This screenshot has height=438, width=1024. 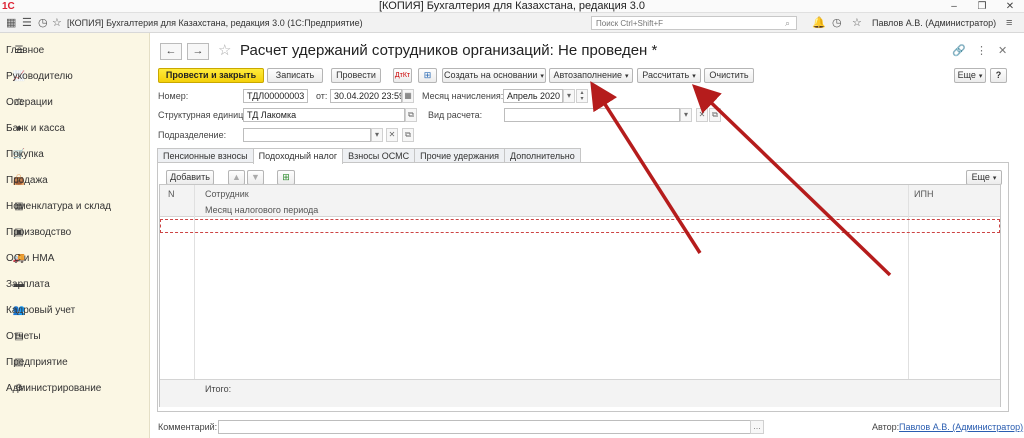 What do you see at coordinates (41, 310) in the screenshot?
I see `sidebar-item-label: Кадровый учет` at bounding box center [41, 310].